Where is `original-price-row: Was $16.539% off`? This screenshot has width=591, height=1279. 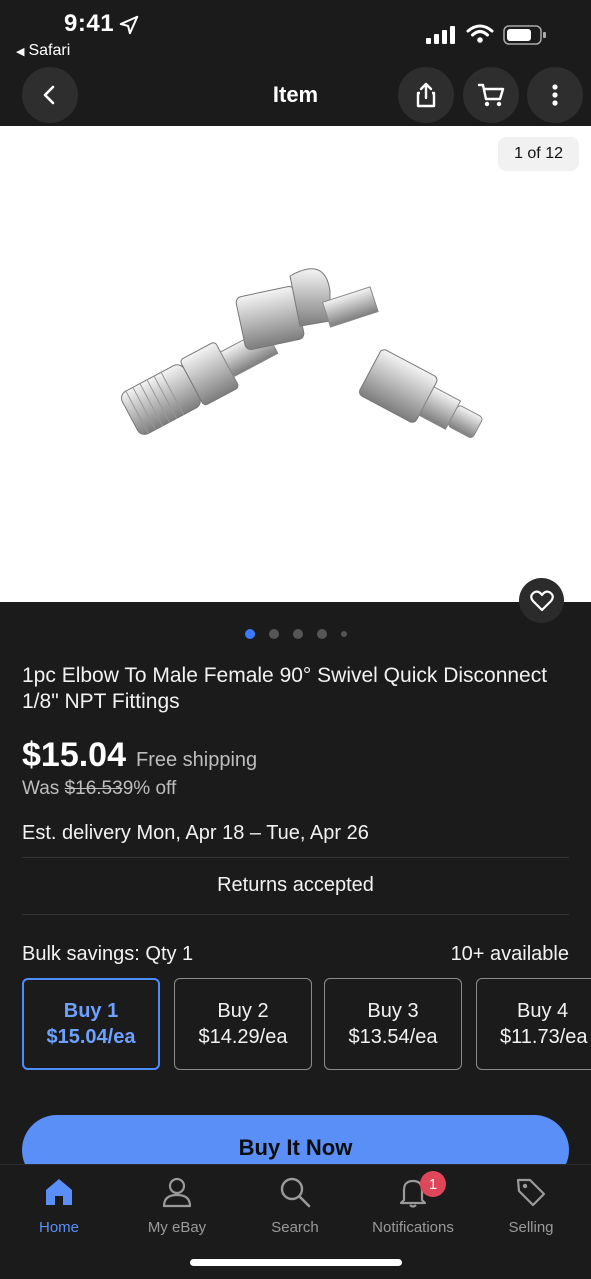
original-price-row: Was $16.539% off is located at coordinates (99, 789).